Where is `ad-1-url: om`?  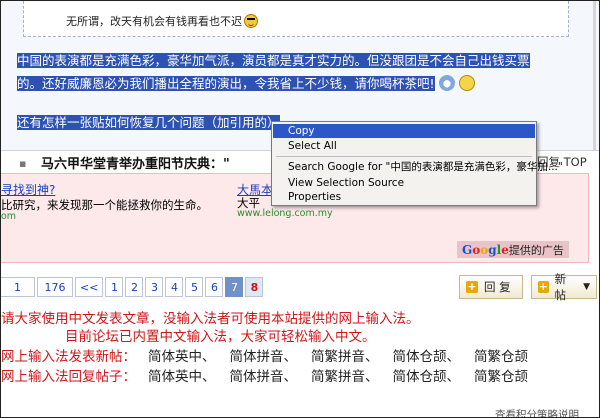 ad-1-url: om is located at coordinates (8, 216).